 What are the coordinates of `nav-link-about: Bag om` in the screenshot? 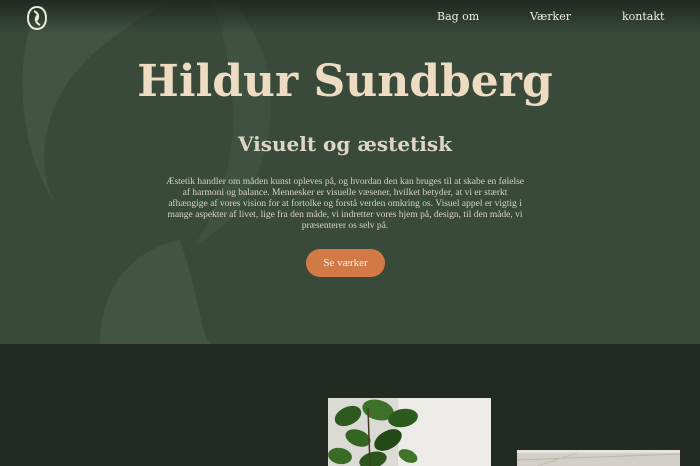 It's located at (458, 16).